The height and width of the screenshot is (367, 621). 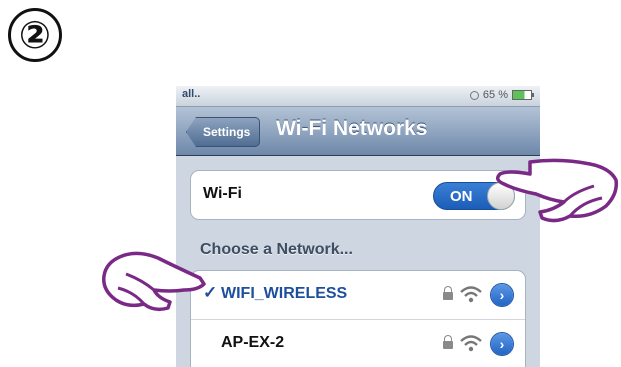 I want to click on network-row-ap-ex-2: AP-EX-2 ›, so click(x=358, y=343).